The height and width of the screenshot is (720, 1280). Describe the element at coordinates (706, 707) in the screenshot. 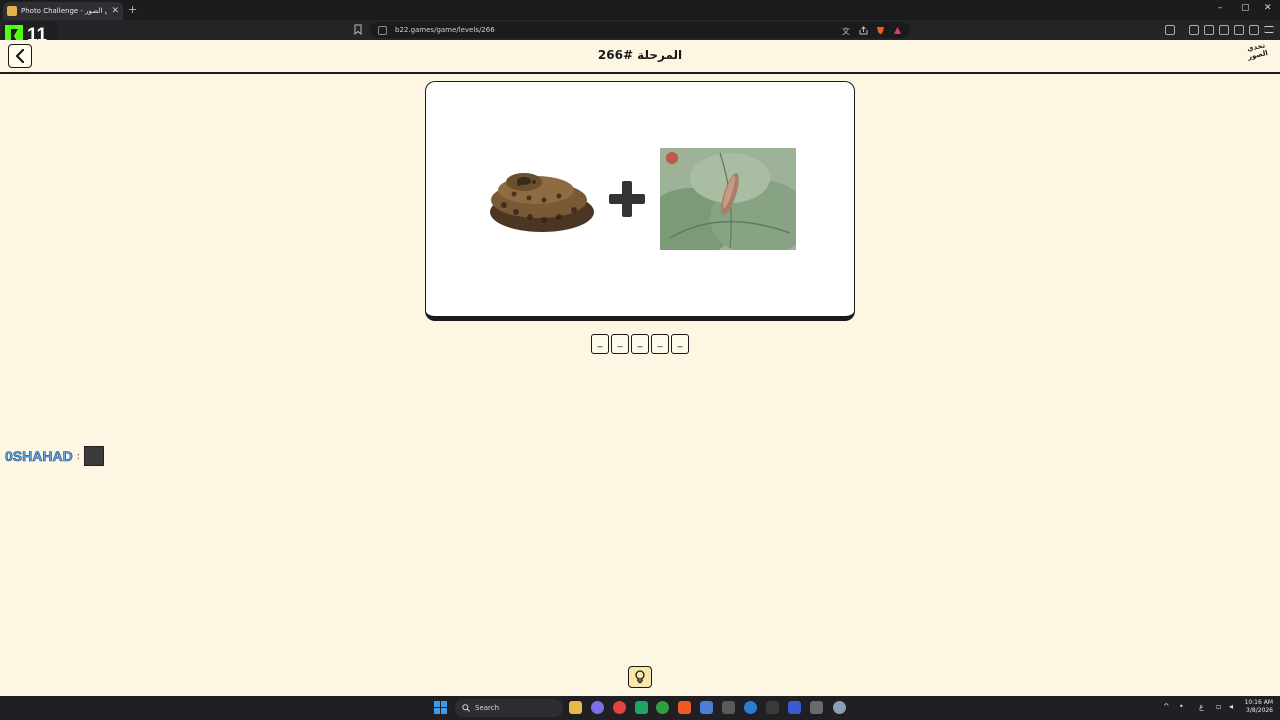

I see `shield-app-icon` at that location.